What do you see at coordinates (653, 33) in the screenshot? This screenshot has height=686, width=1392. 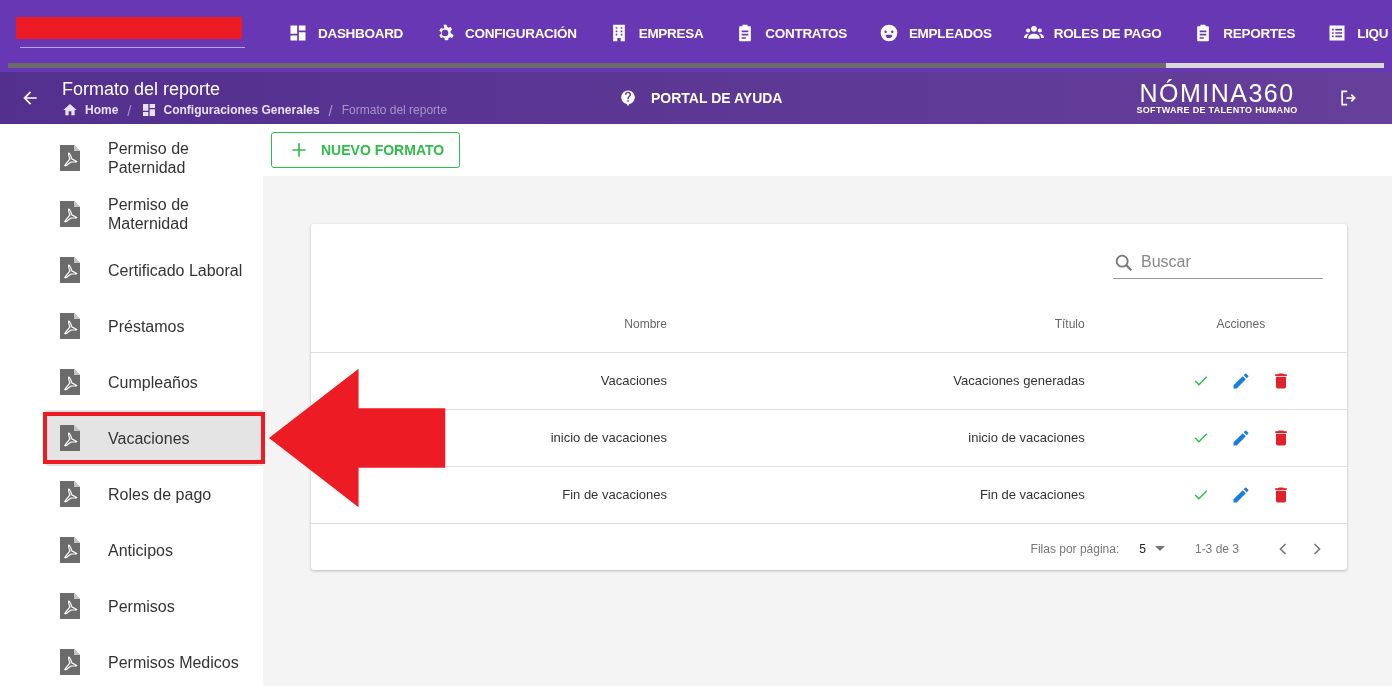 I see `nav-link: EMPRESA` at bounding box center [653, 33].